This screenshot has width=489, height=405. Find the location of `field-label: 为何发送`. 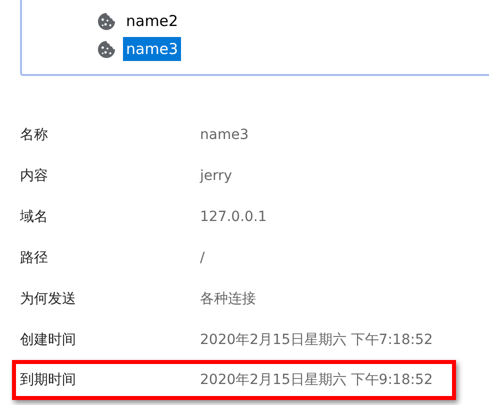

field-label: 为何发送 is located at coordinates (48, 299).